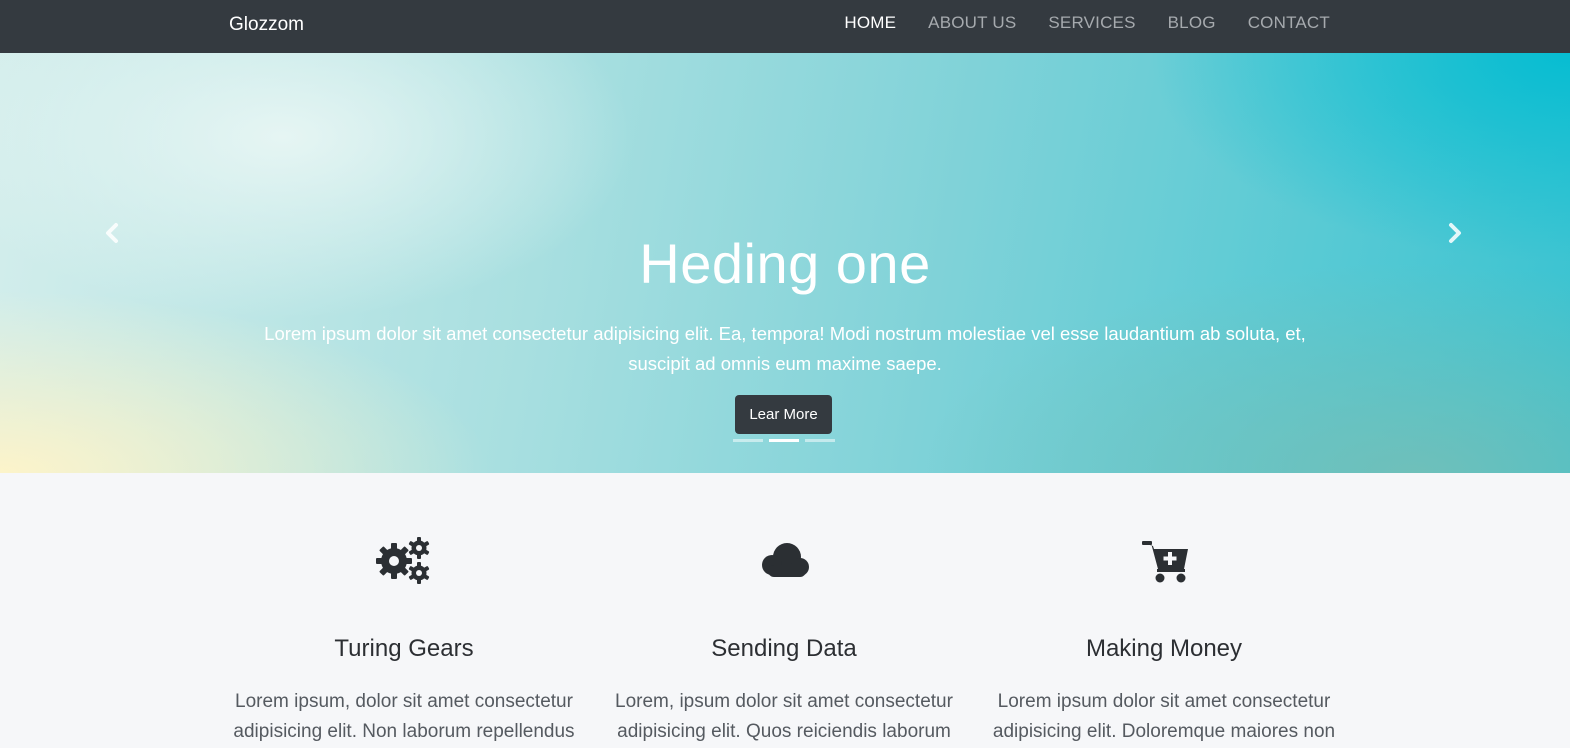 The image size is (1570, 748). I want to click on hero-heading: Heding one, so click(785, 263).